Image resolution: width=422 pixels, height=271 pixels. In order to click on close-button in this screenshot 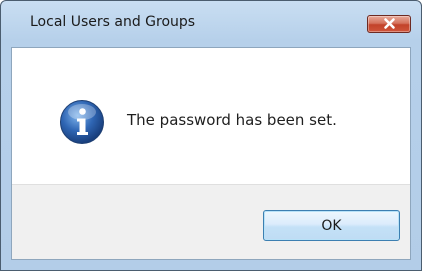, I will do `click(389, 24)`.